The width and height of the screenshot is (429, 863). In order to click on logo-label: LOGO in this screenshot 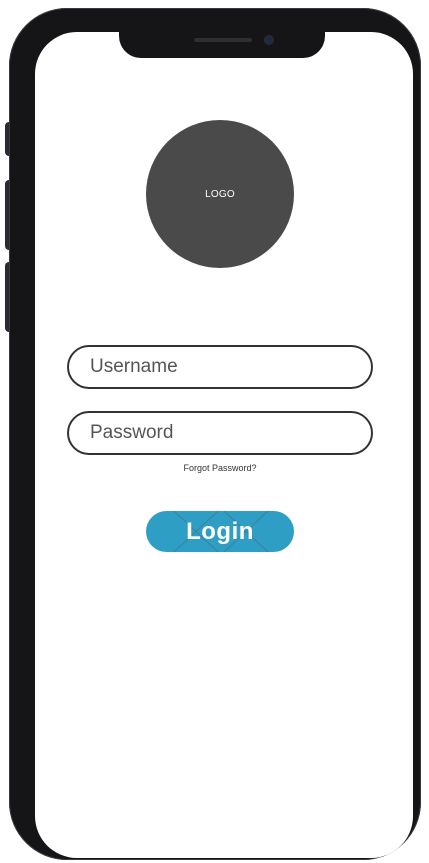, I will do `click(220, 194)`.